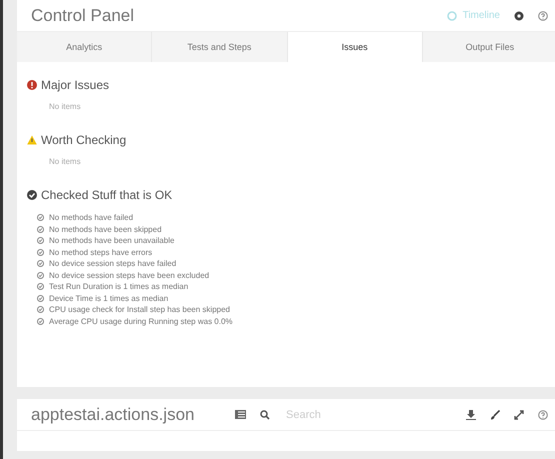  What do you see at coordinates (91, 218) in the screenshot?
I see `check-item: No methods have failed` at bounding box center [91, 218].